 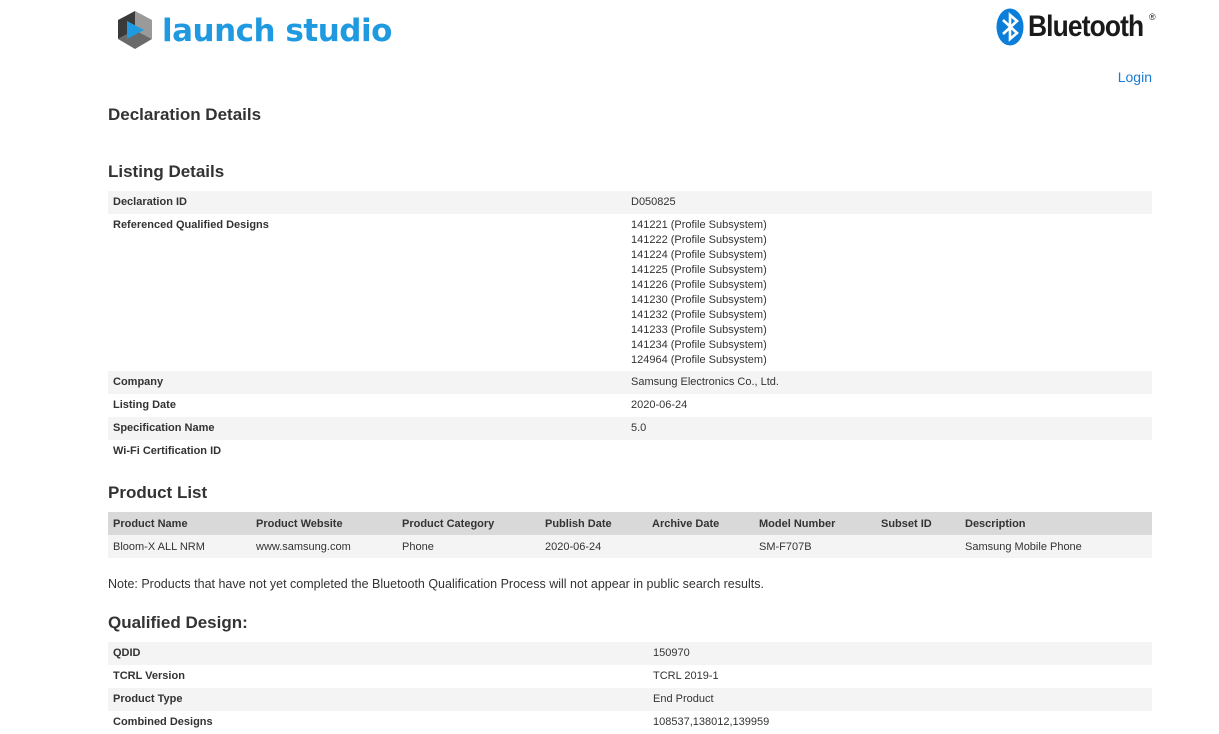 What do you see at coordinates (1135, 77) in the screenshot?
I see `login-link: Login` at bounding box center [1135, 77].